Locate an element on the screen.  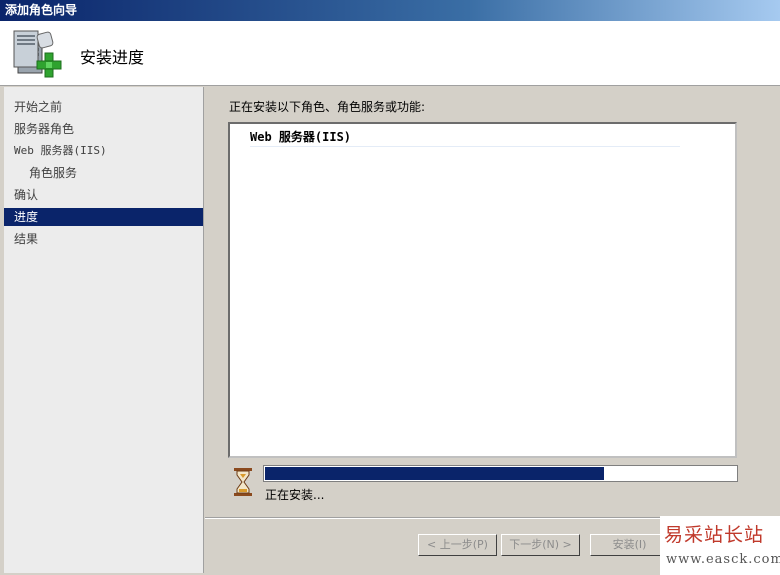
site-watermark: 易采站长站 www.easck.com is located at coordinates (720, 545).